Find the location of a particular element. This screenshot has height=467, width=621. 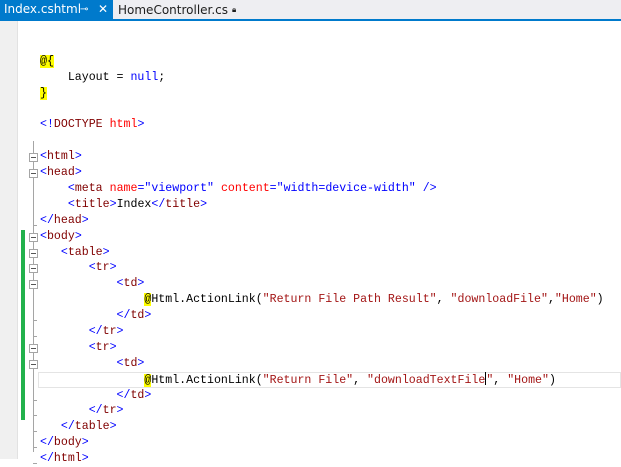

code-line: <table> is located at coordinates (310, 253).